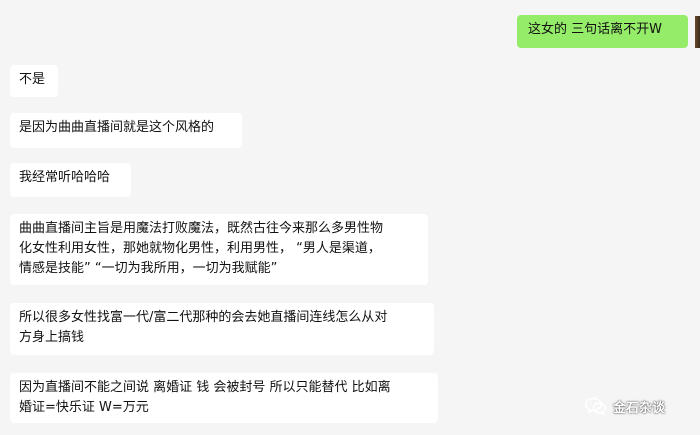 Image resolution: width=700 pixels, height=435 pixels. What do you see at coordinates (697, 32) in the screenshot?
I see `user-avatar` at bounding box center [697, 32].